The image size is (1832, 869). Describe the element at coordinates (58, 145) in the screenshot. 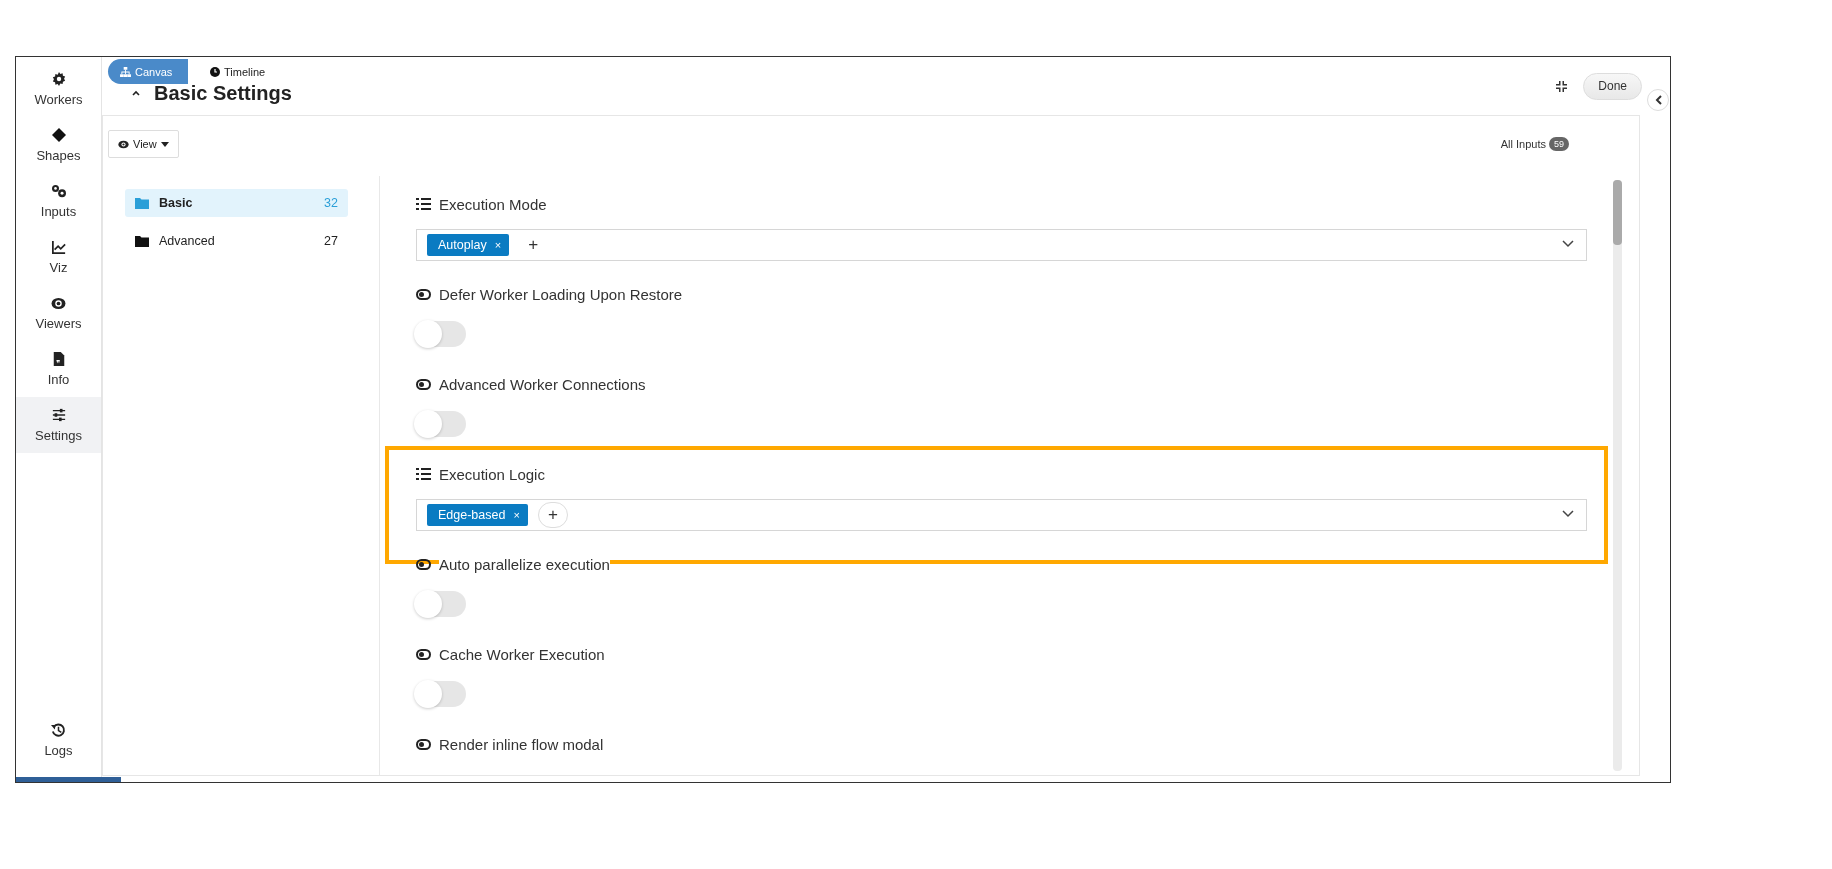

I see `sidebar-item: Shapes` at that location.